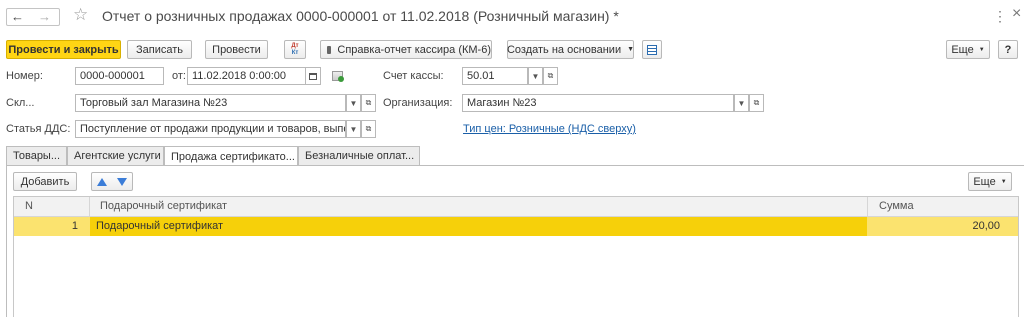 This screenshot has width=1024, height=317. Describe the element at coordinates (210, 103) in the screenshot. I see `warehouse-field: Торговый зал Магазина №23` at that location.